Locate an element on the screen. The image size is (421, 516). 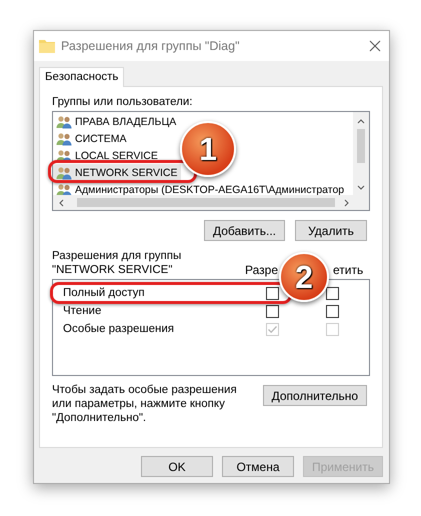
list-item: ПРАВА ВЛАДЕЛЬЦА is located at coordinates (116, 121).